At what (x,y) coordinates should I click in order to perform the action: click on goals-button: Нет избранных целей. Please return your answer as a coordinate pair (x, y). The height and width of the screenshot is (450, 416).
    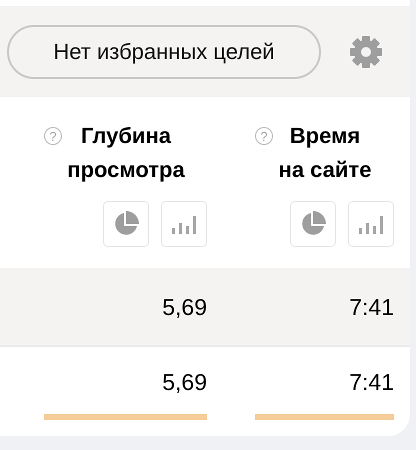
    Looking at the image, I should click on (164, 51).